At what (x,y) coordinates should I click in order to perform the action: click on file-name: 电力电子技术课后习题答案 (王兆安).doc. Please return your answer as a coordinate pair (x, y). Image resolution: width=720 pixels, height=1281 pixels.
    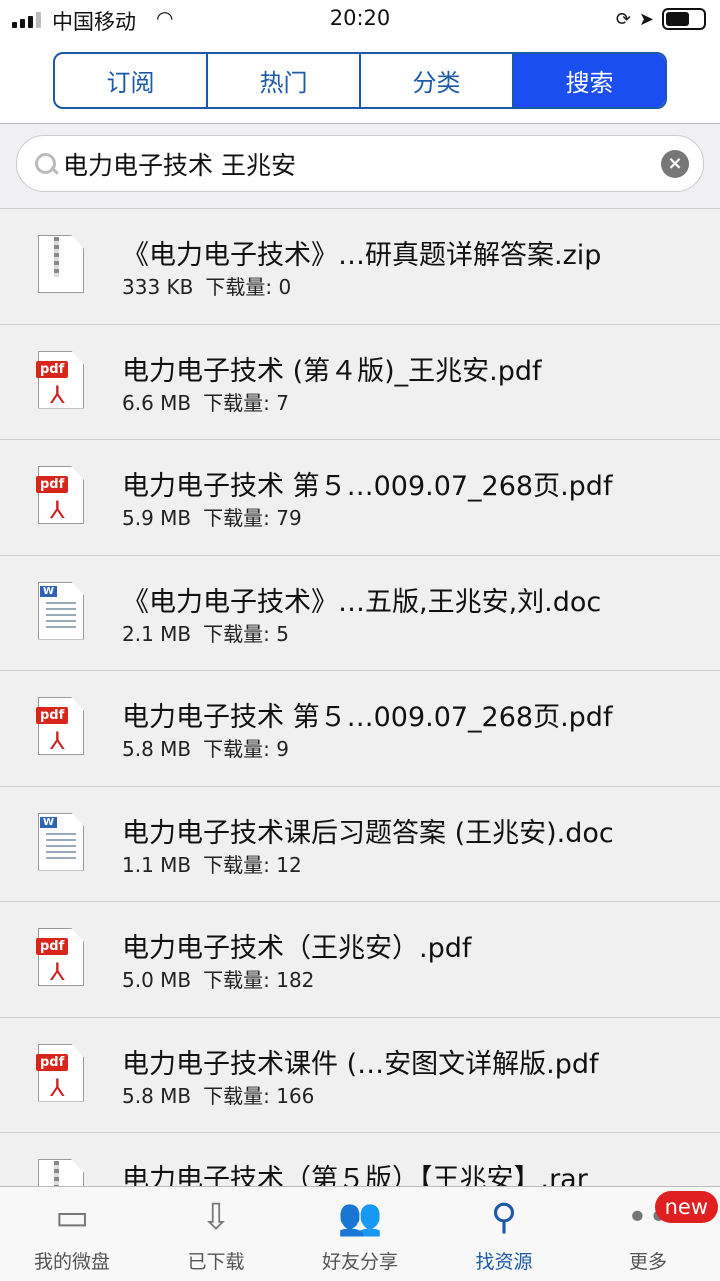
    Looking at the image, I should click on (368, 833).